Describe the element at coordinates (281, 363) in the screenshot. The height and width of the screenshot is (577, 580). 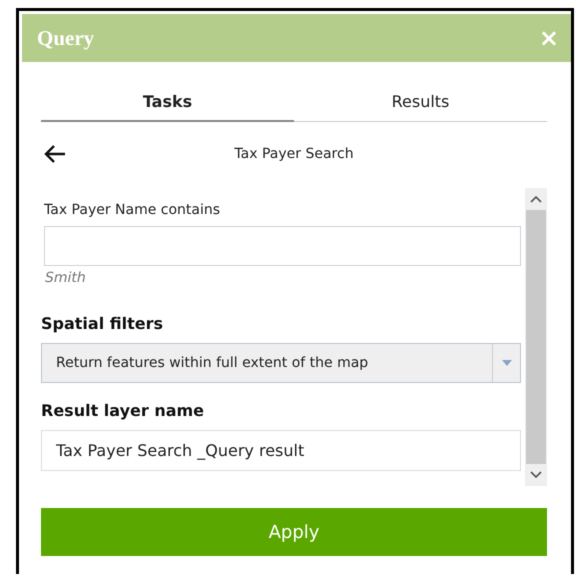
I see `dropdown: Return features within full extent of the map` at that location.